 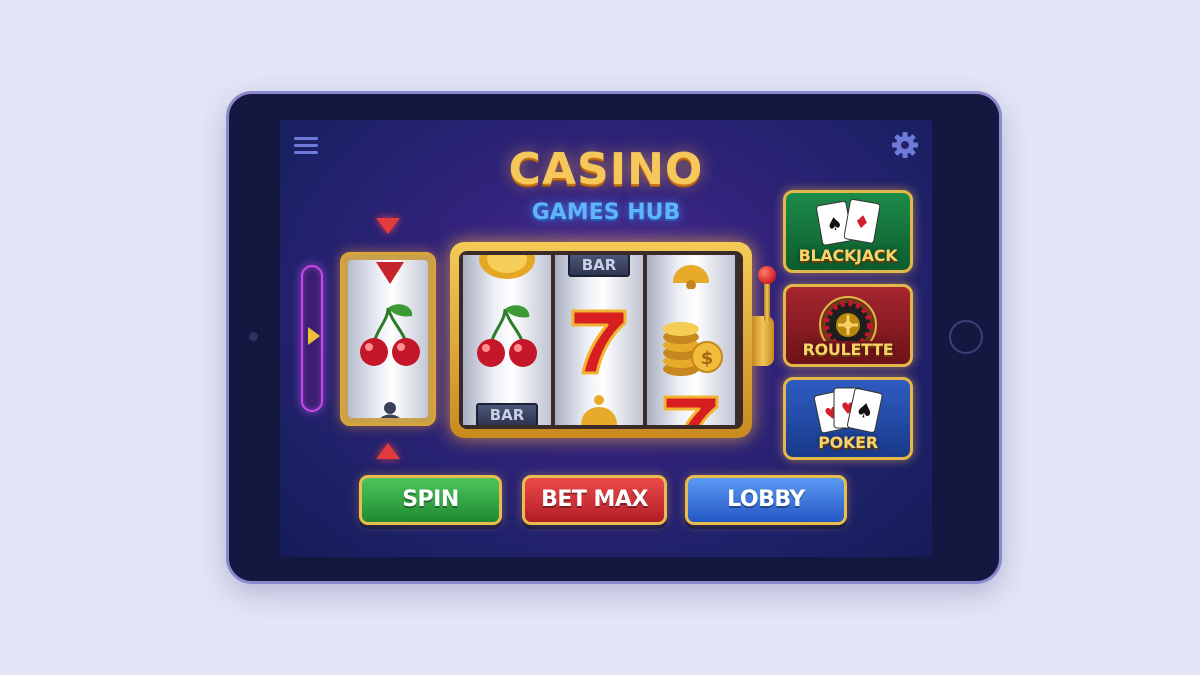 I want to click on reel-2: BAR, so click(x=599, y=340).